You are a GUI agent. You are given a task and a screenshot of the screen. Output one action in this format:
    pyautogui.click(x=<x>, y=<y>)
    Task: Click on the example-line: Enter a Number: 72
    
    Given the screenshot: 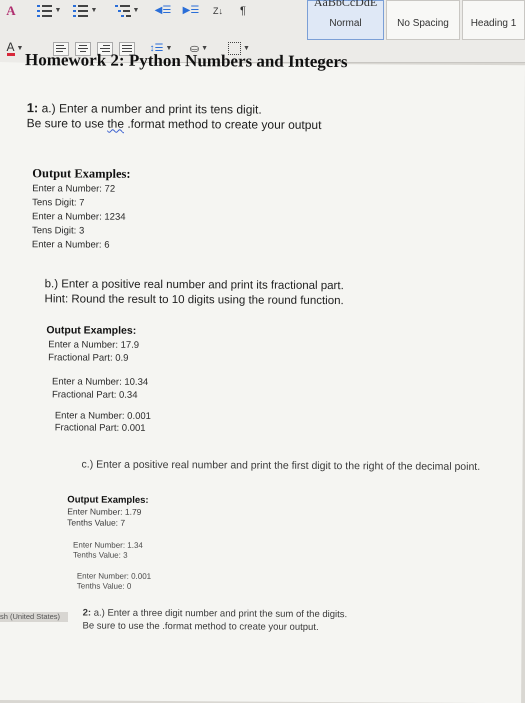 What is the action you would take?
    pyautogui.click(x=74, y=189)
    